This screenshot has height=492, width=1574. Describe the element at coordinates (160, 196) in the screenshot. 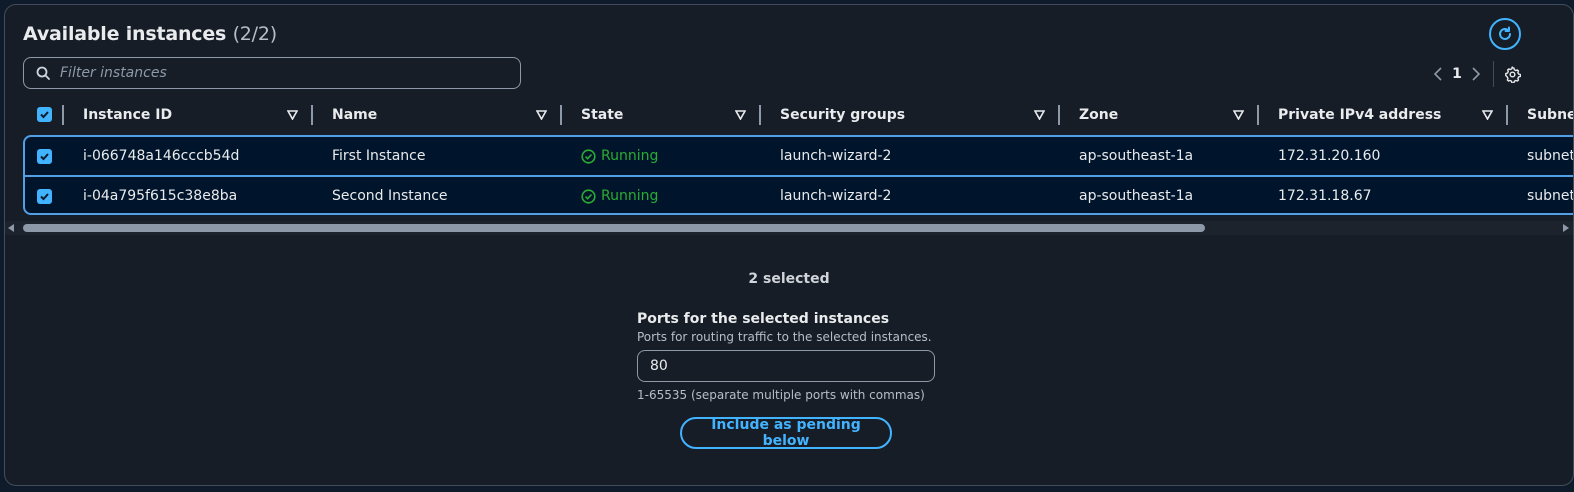

I see `instance-id-cell: i-04a795f615c38e8ba` at that location.